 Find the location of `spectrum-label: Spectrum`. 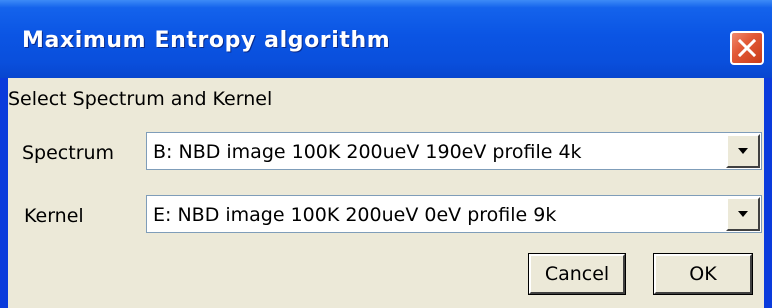

spectrum-label: Spectrum is located at coordinates (68, 153).